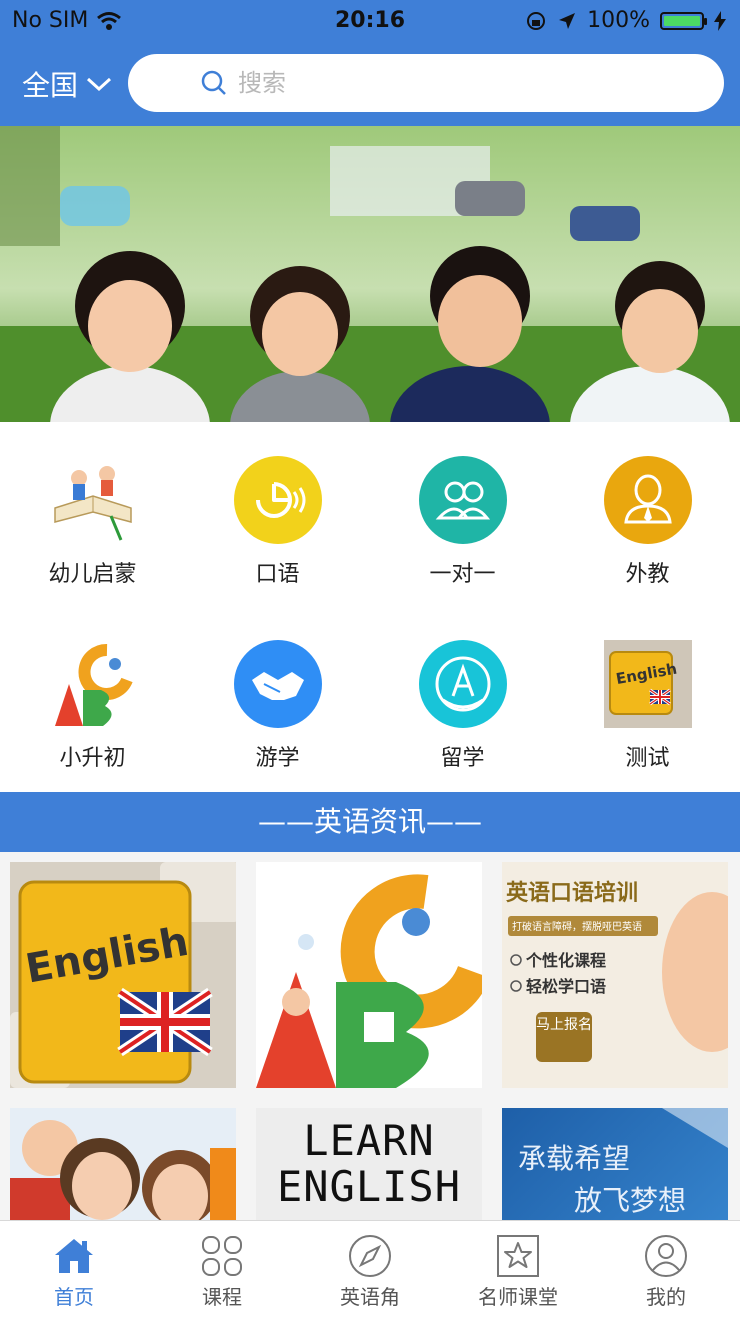  I want to click on category-speaking: 口语, so click(277, 522).